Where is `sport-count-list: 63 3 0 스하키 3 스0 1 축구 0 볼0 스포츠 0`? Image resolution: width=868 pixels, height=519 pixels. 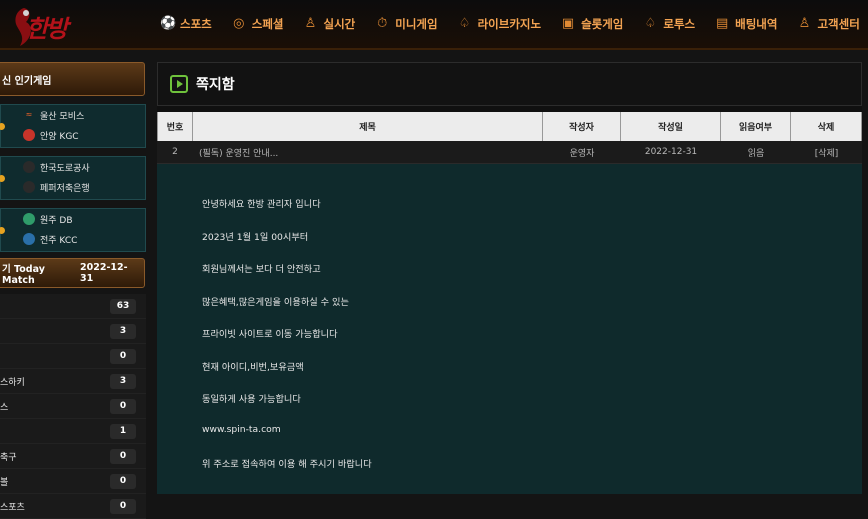
sport-count-list: 63 3 0 스하키 3 스0 1 축구 0 볼0 스포츠 0 is located at coordinates (73, 406).